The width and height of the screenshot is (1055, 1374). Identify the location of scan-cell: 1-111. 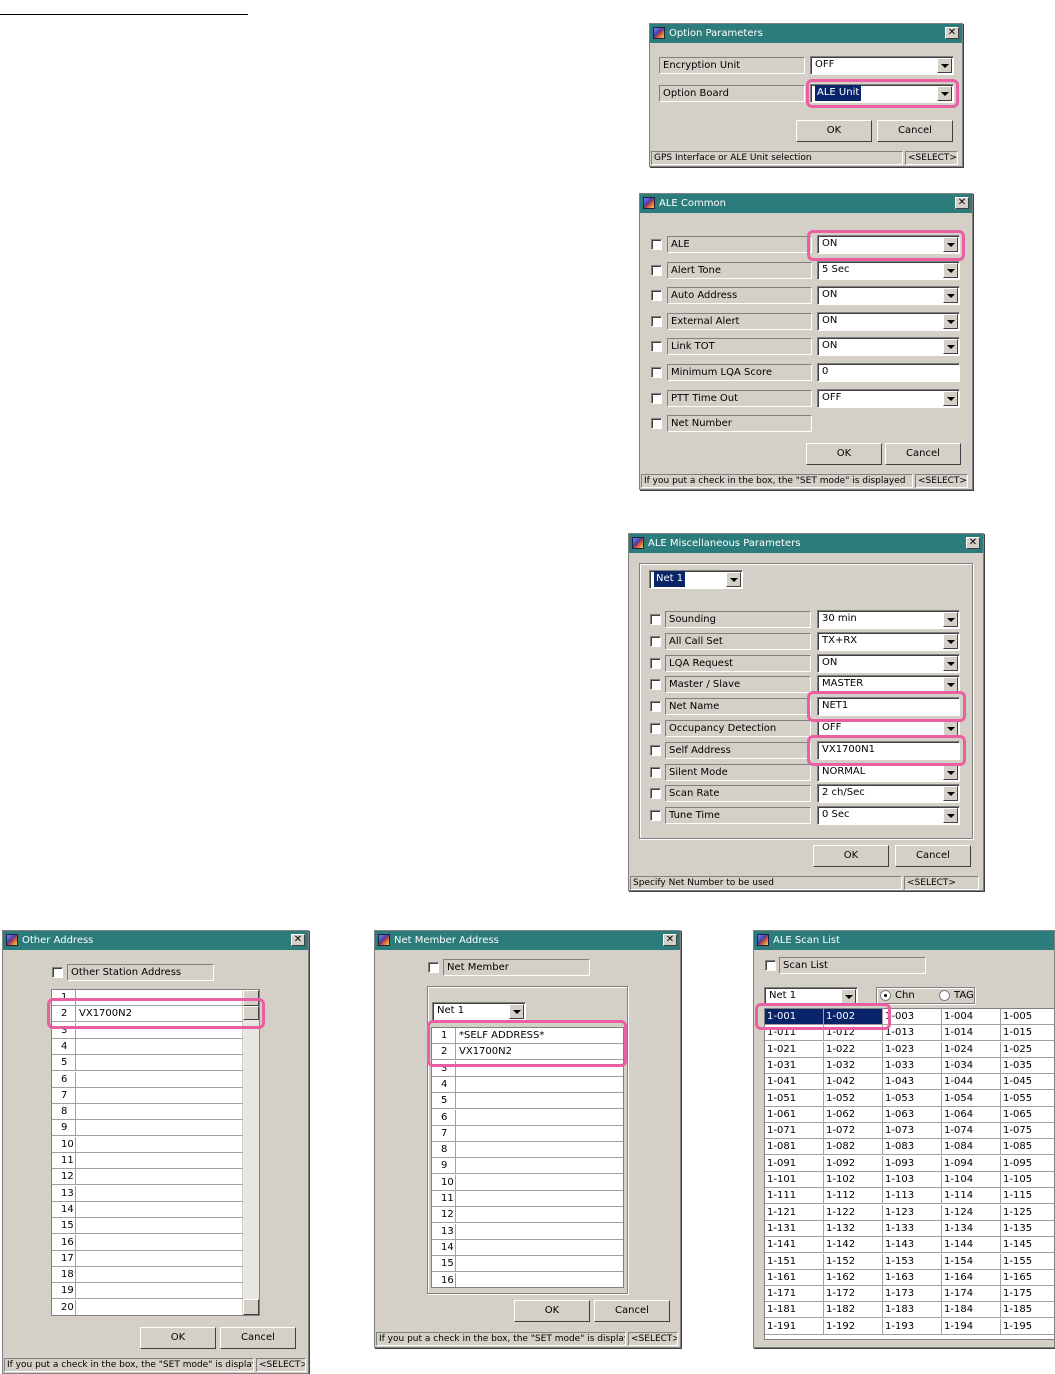
(794, 1196).